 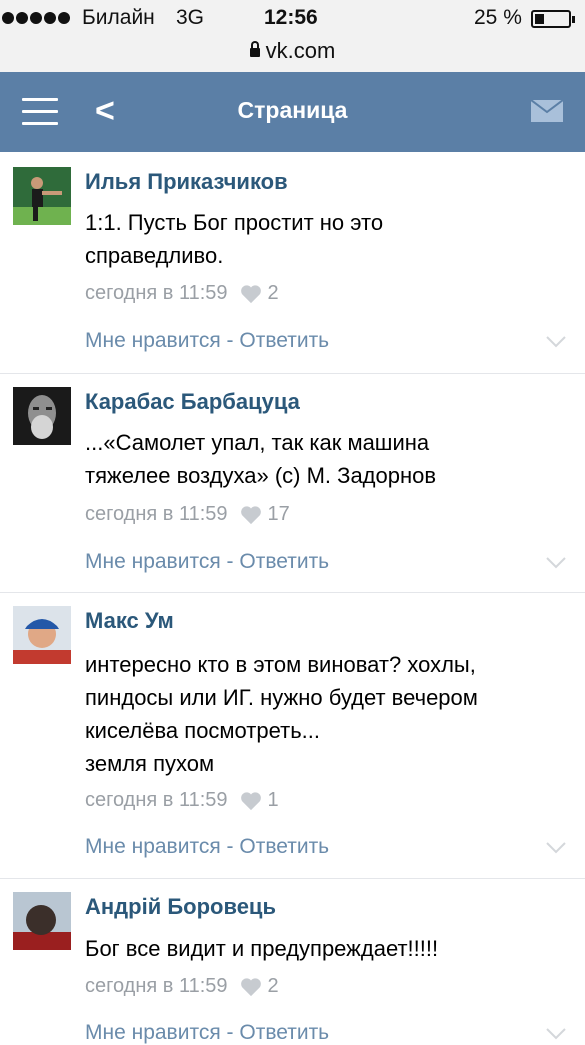 I want to click on comment-text: Бог все видит и предупреждает!!!!!, so click(x=325, y=948).